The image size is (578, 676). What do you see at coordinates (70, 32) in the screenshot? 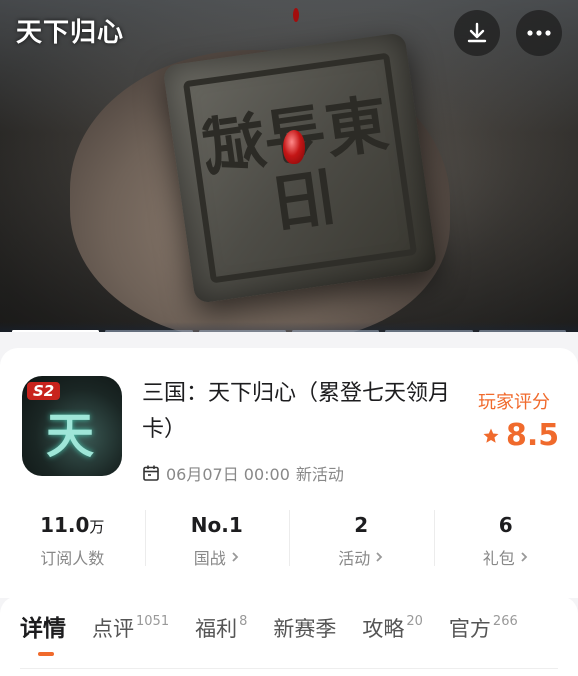
I see `game-logo: 天下归心` at bounding box center [70, 32].